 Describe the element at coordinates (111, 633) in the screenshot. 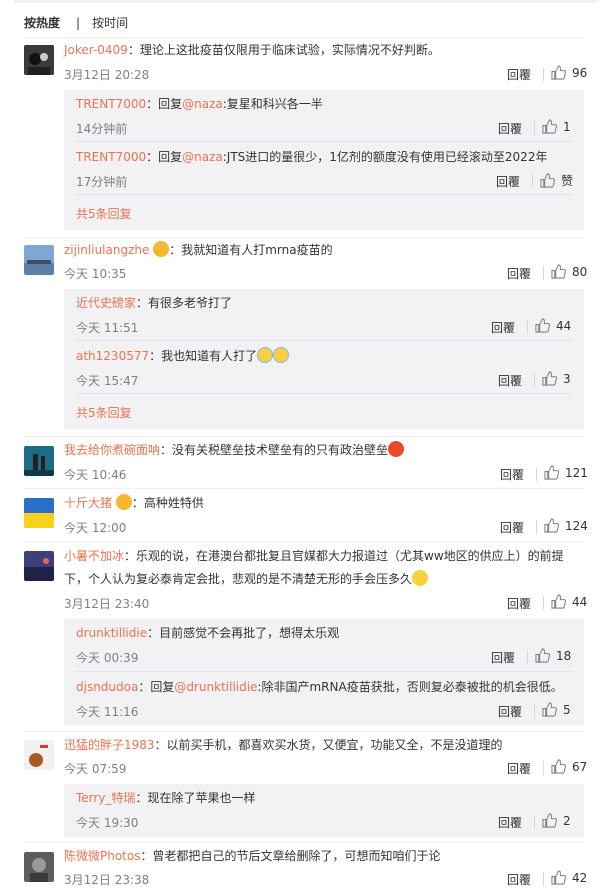

I see `username-link: drunktillidie` at that location.